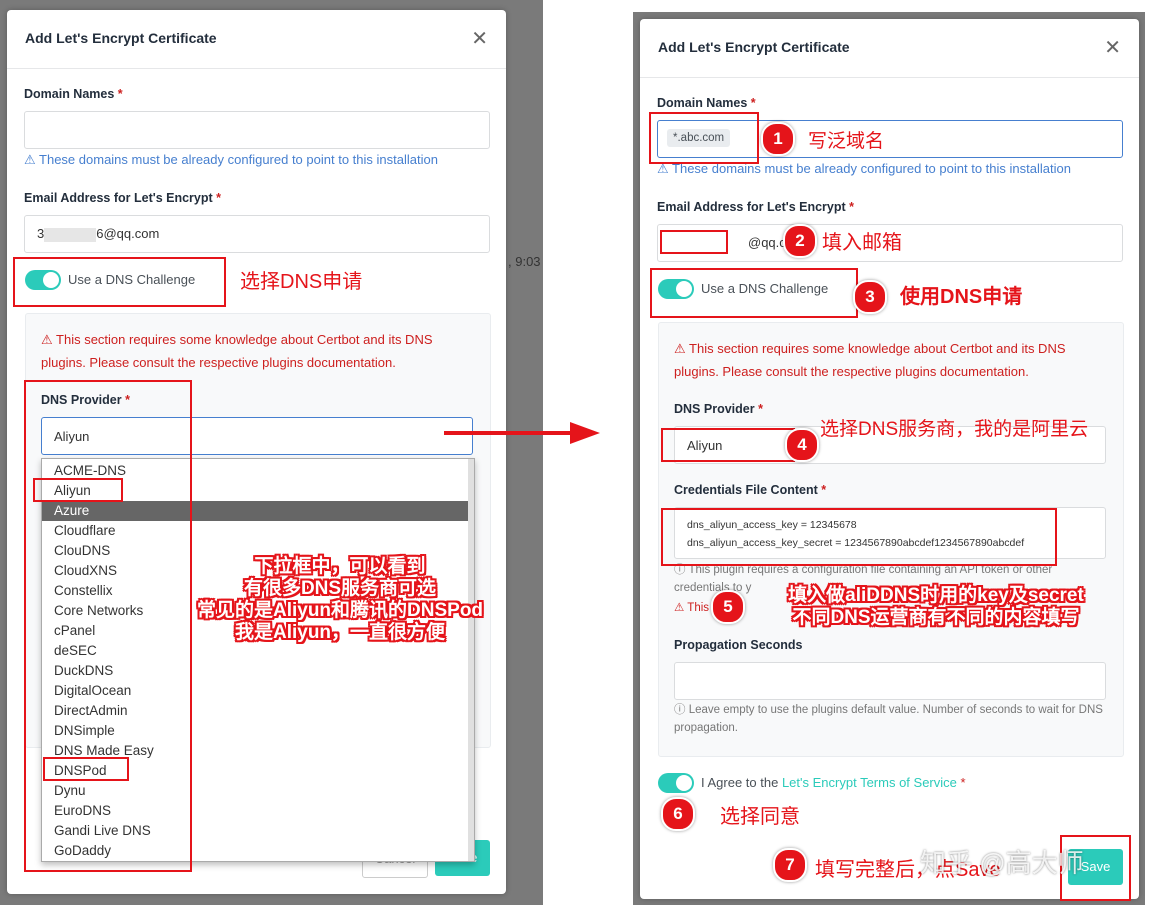 This screenshot has width=1160, height=911. What do you see at coordinates (869, 782) in the screenshot?
I see `terms-link: Let's Encrypt Terms of Service` at bounding box center [869, 782].